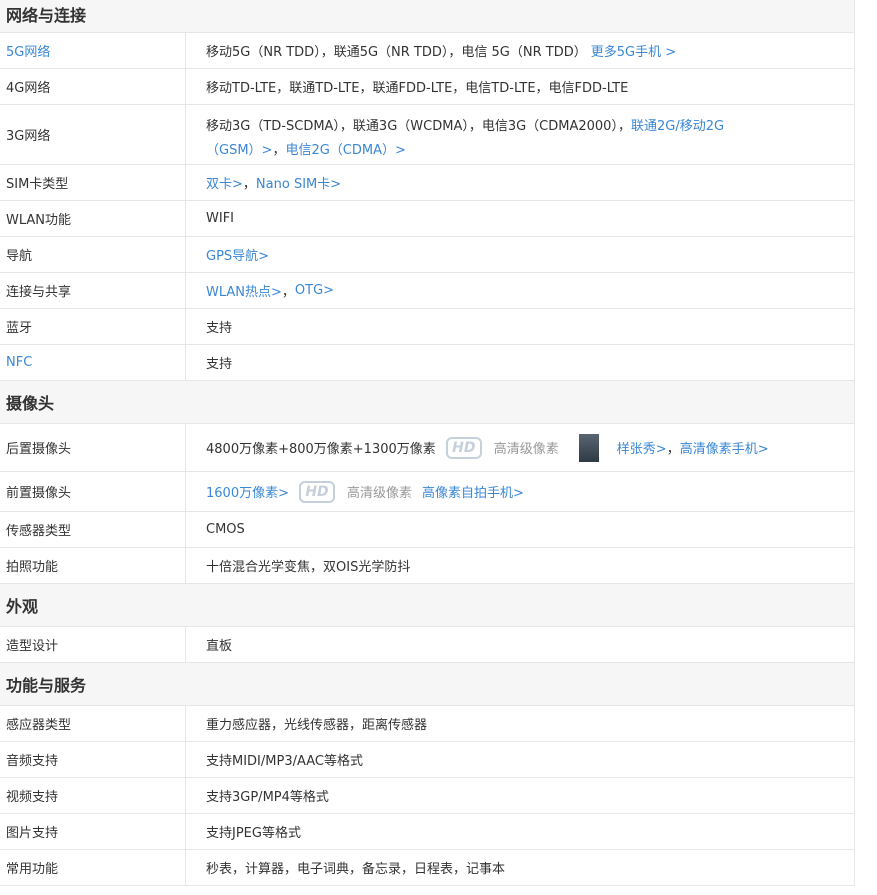  I want to click on row-front-camera: 前置摄像头 1600万像素> HD 高清级像素 高像素自拍手机>, so click(427, 492).